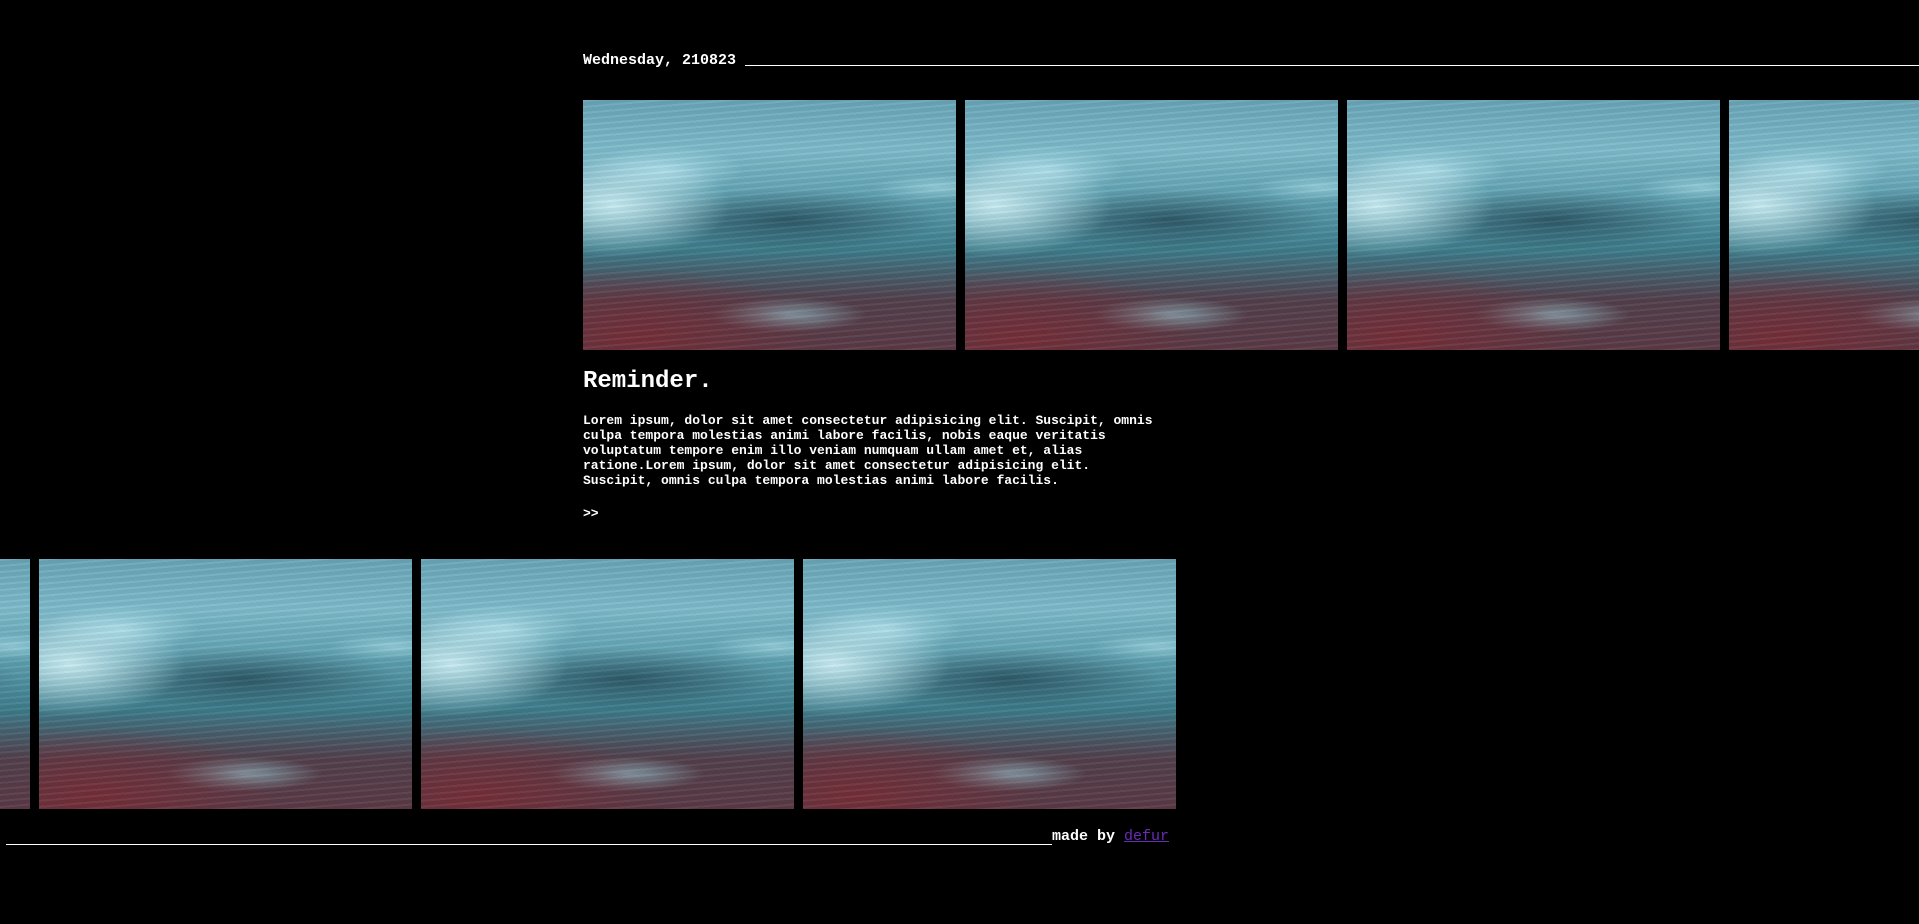 The image size is (1919, 924). Describe the element at coordinates (1146, 836) in the screenshot. I see `author-link: defur` at that location.